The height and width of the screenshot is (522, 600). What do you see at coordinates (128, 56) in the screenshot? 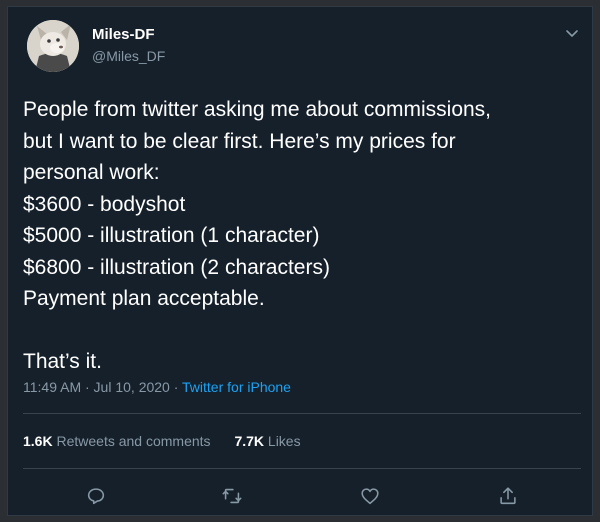
I see `user-handle: @Miles_DF` at bounding box center [128, 56].